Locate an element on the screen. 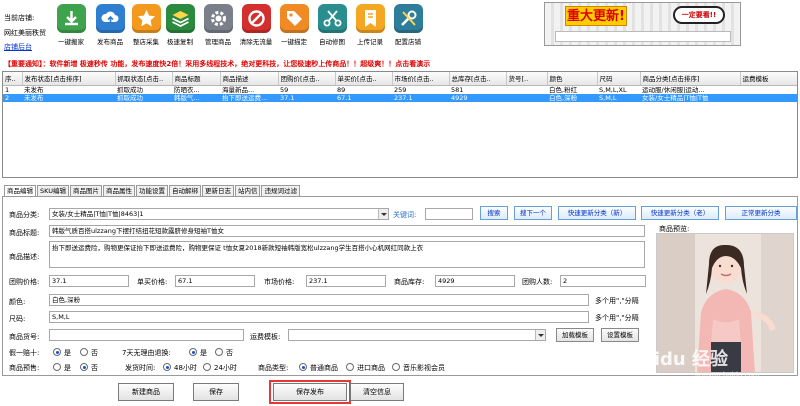 Image resolution: width=800 pixels, height=406 pixels. column-header: 单买价[点击.. is located at coordinates (364, 79).